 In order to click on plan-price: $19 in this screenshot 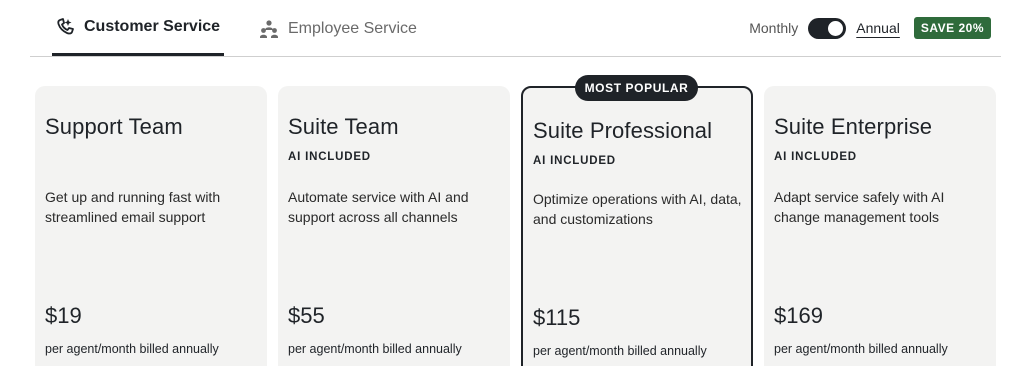, I will do `click(63, 315)`.